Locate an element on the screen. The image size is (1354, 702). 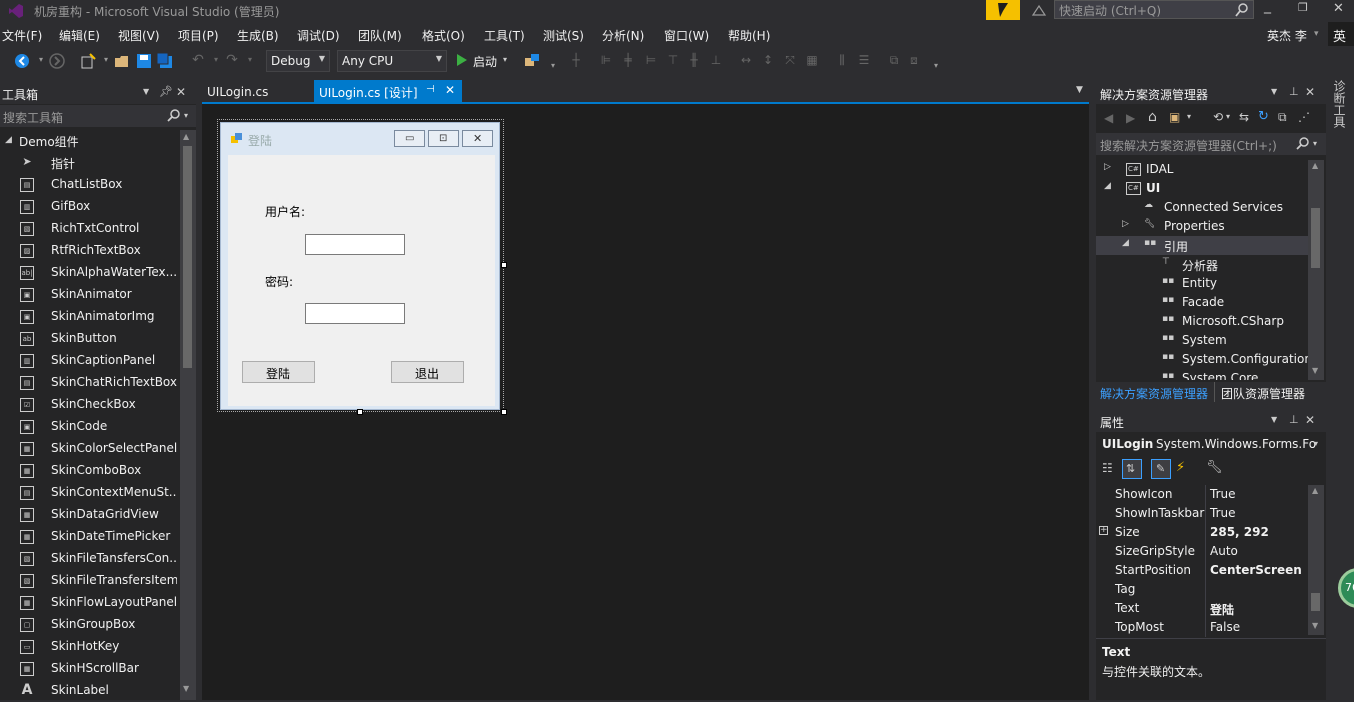
tab-team-explorer: 团队资源管理器 is located at coordinates (1263, 393).